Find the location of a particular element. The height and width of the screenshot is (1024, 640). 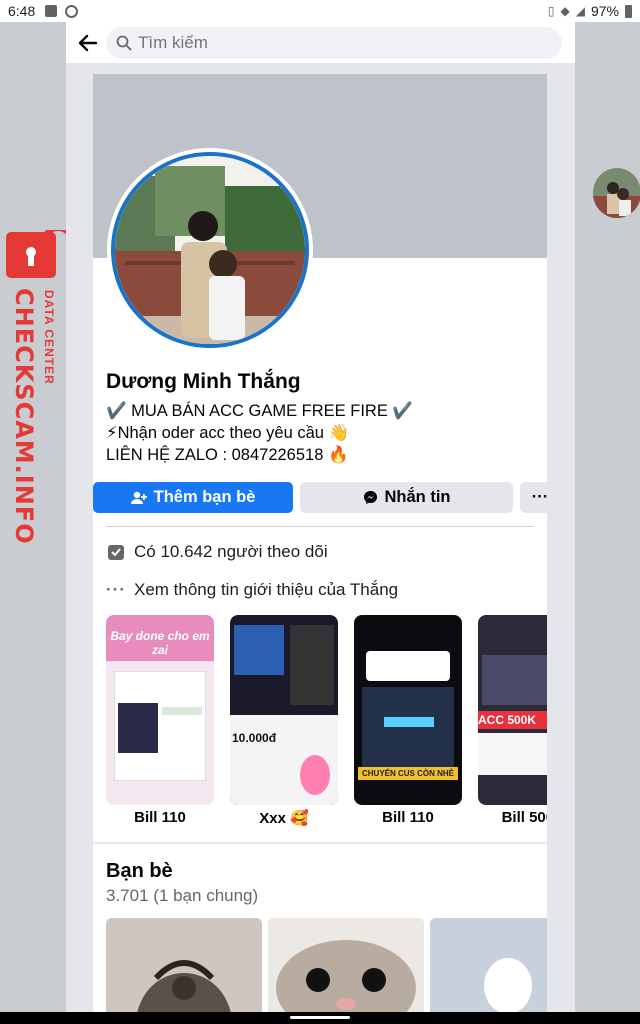

story-caption: Xxx 🥰 is located at coordinates (284, 818).